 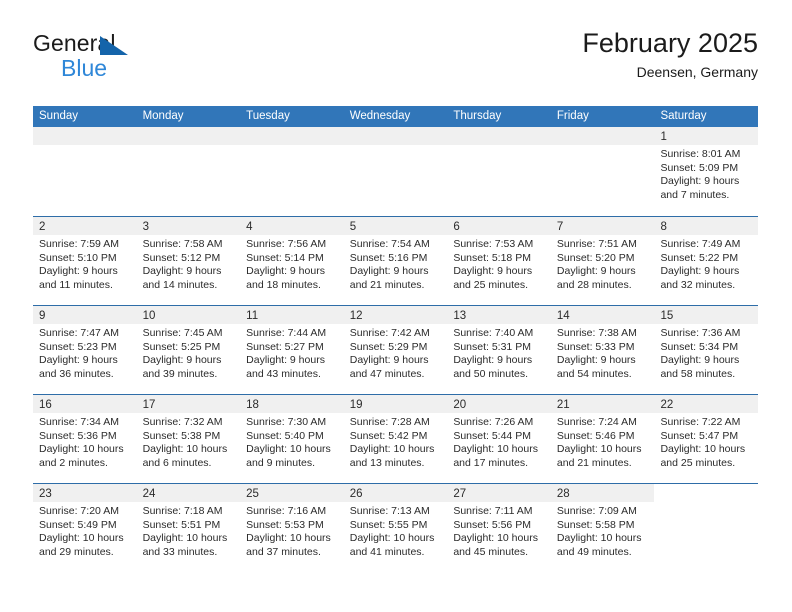 What do you see at coordinates (493, 511) in the screenshot?
I see `sunrise-text: Sunrise: 7:11 AM` at bounding box center [493, 511].